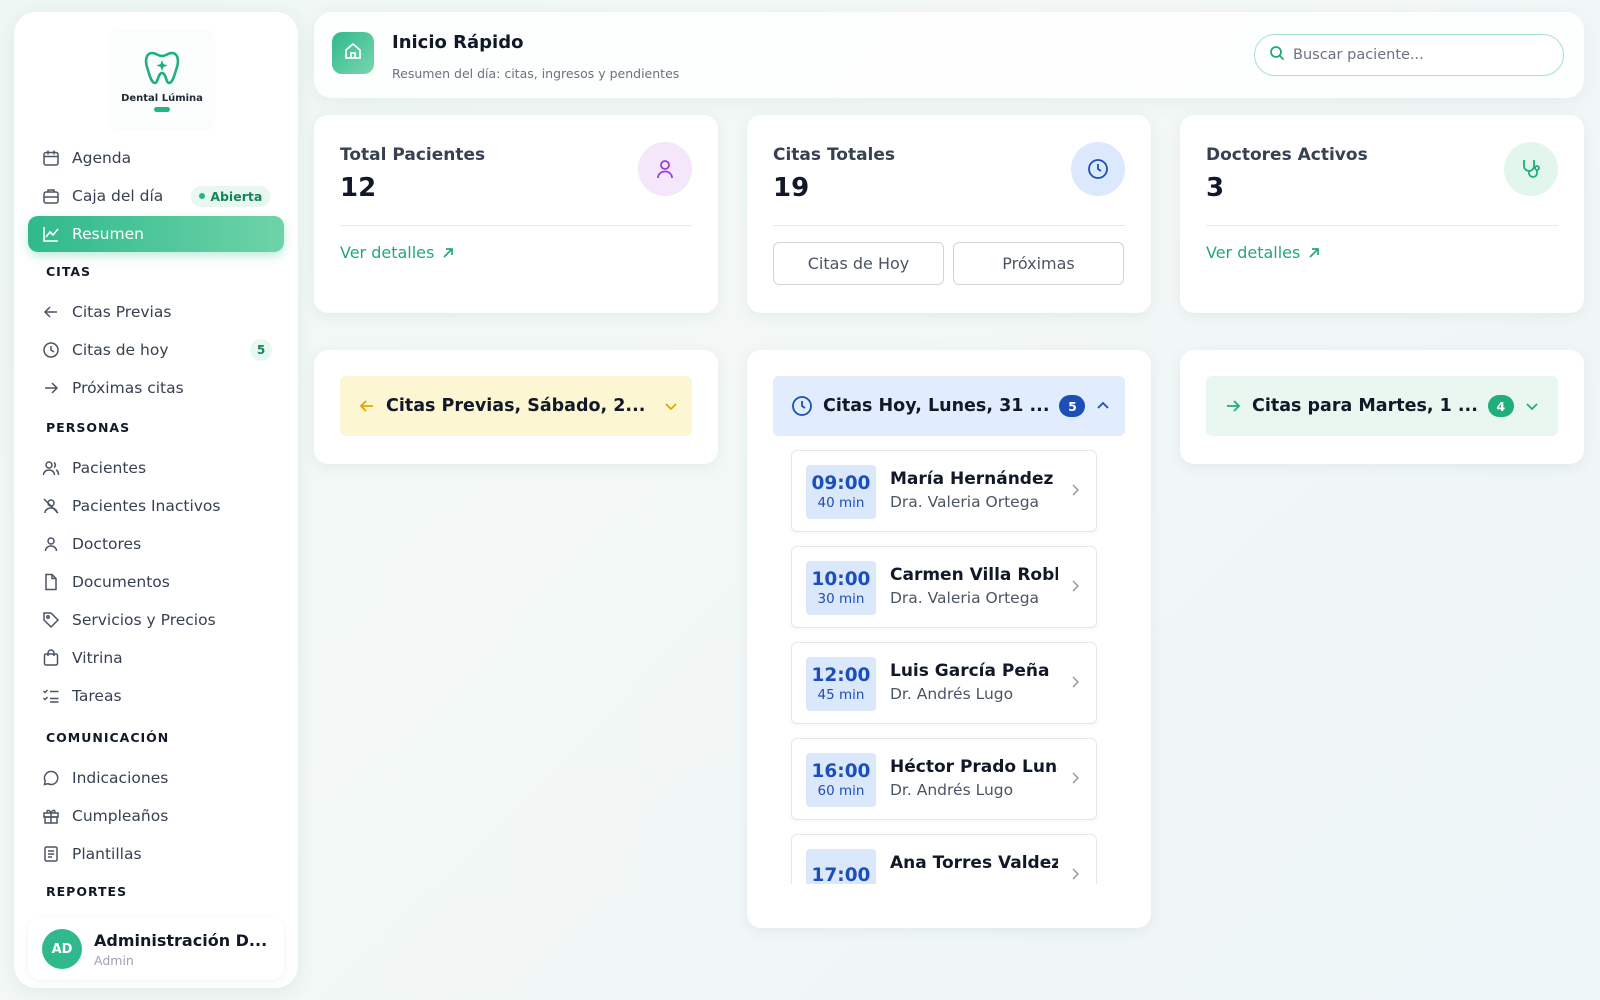 This screenshot has height=1000, width=1600. What do you see at coordinates (156, 468) in the screenshot?
I see `sidebar-item-pacientes: Pacientes` at bounding box center [156, 468].